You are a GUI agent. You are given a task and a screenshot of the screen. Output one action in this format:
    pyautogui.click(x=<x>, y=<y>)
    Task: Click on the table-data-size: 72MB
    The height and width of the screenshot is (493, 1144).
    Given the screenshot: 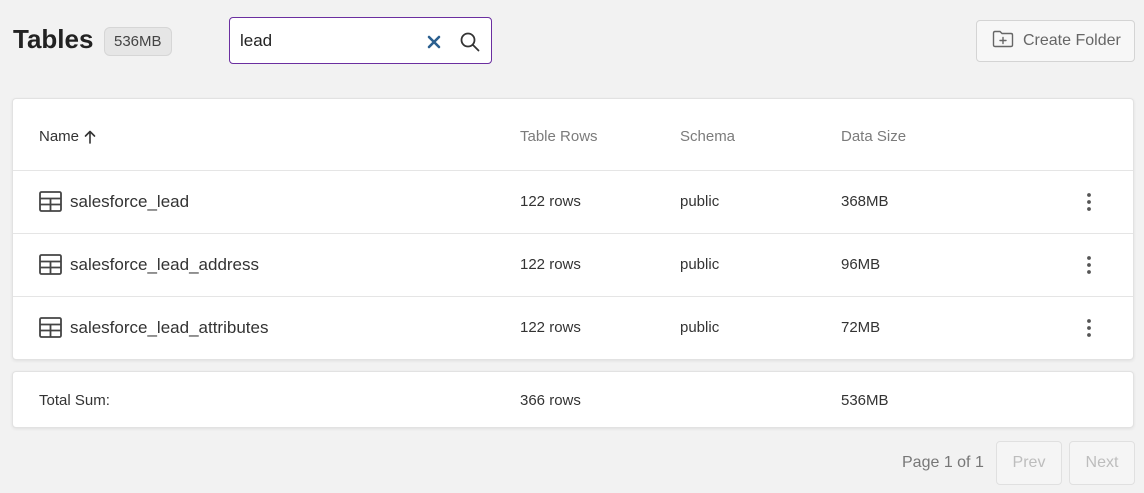 What is the action you would take?
    pyautogui.click(x=861, y=327)
    